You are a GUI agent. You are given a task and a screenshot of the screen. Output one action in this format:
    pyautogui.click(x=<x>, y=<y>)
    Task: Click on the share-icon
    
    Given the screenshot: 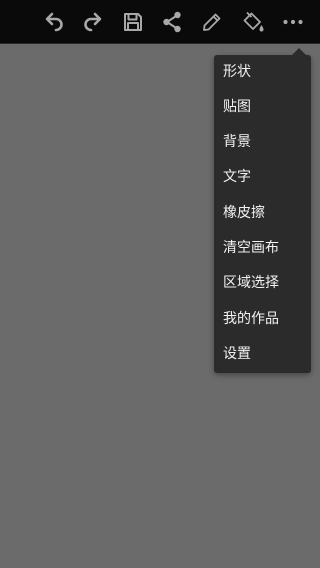 What is the action you would take?
    pyautogui.click(x=172, y=22)
    